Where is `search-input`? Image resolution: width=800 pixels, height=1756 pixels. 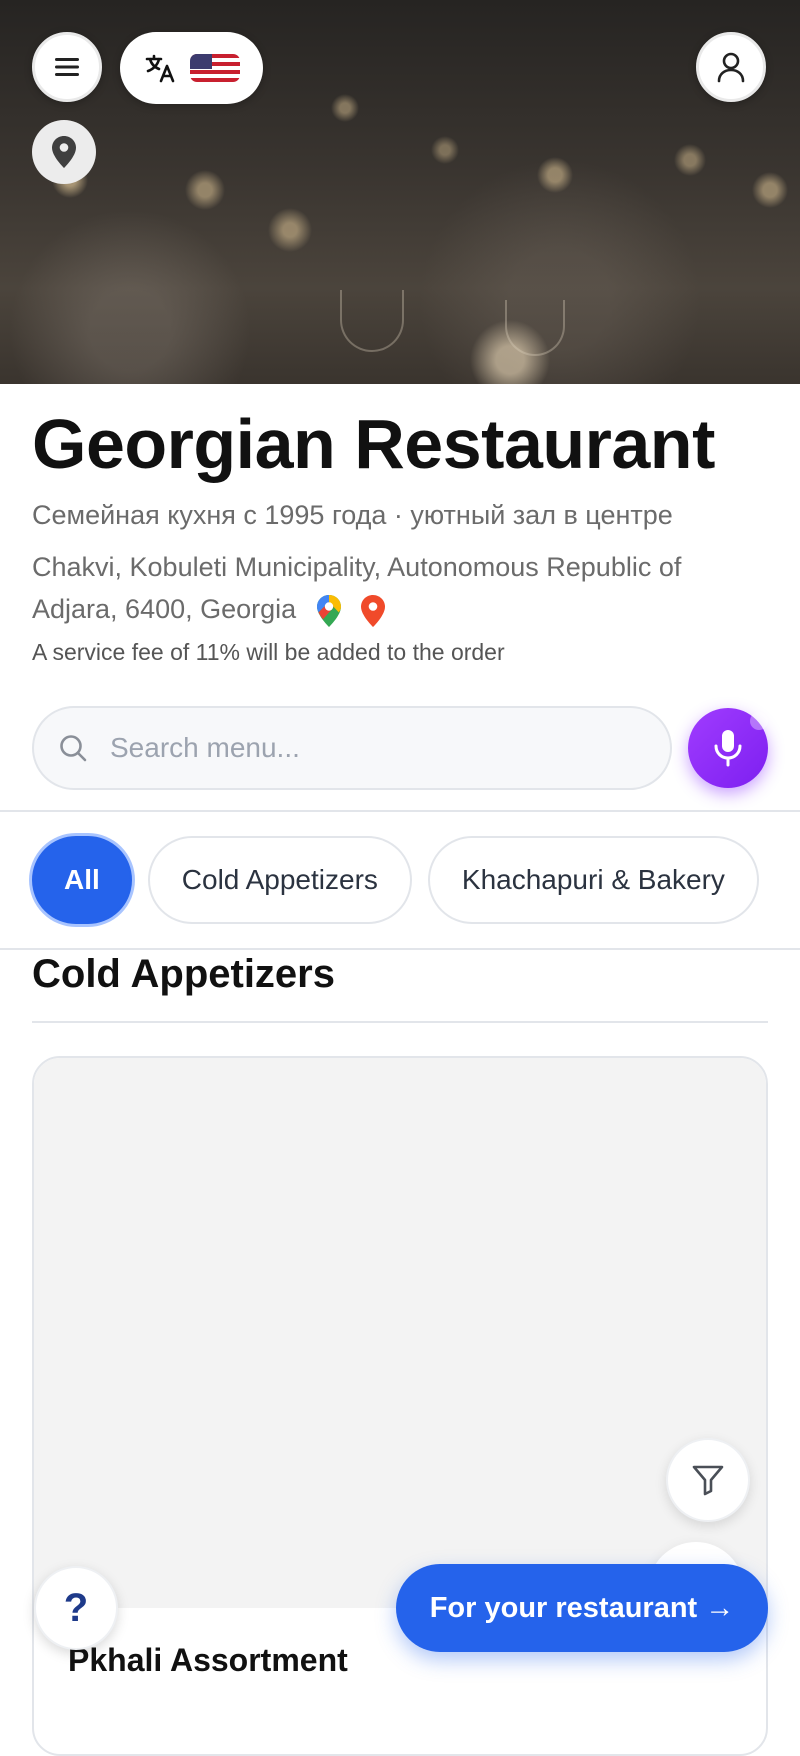
search-input is located at coordinates (370, 748).